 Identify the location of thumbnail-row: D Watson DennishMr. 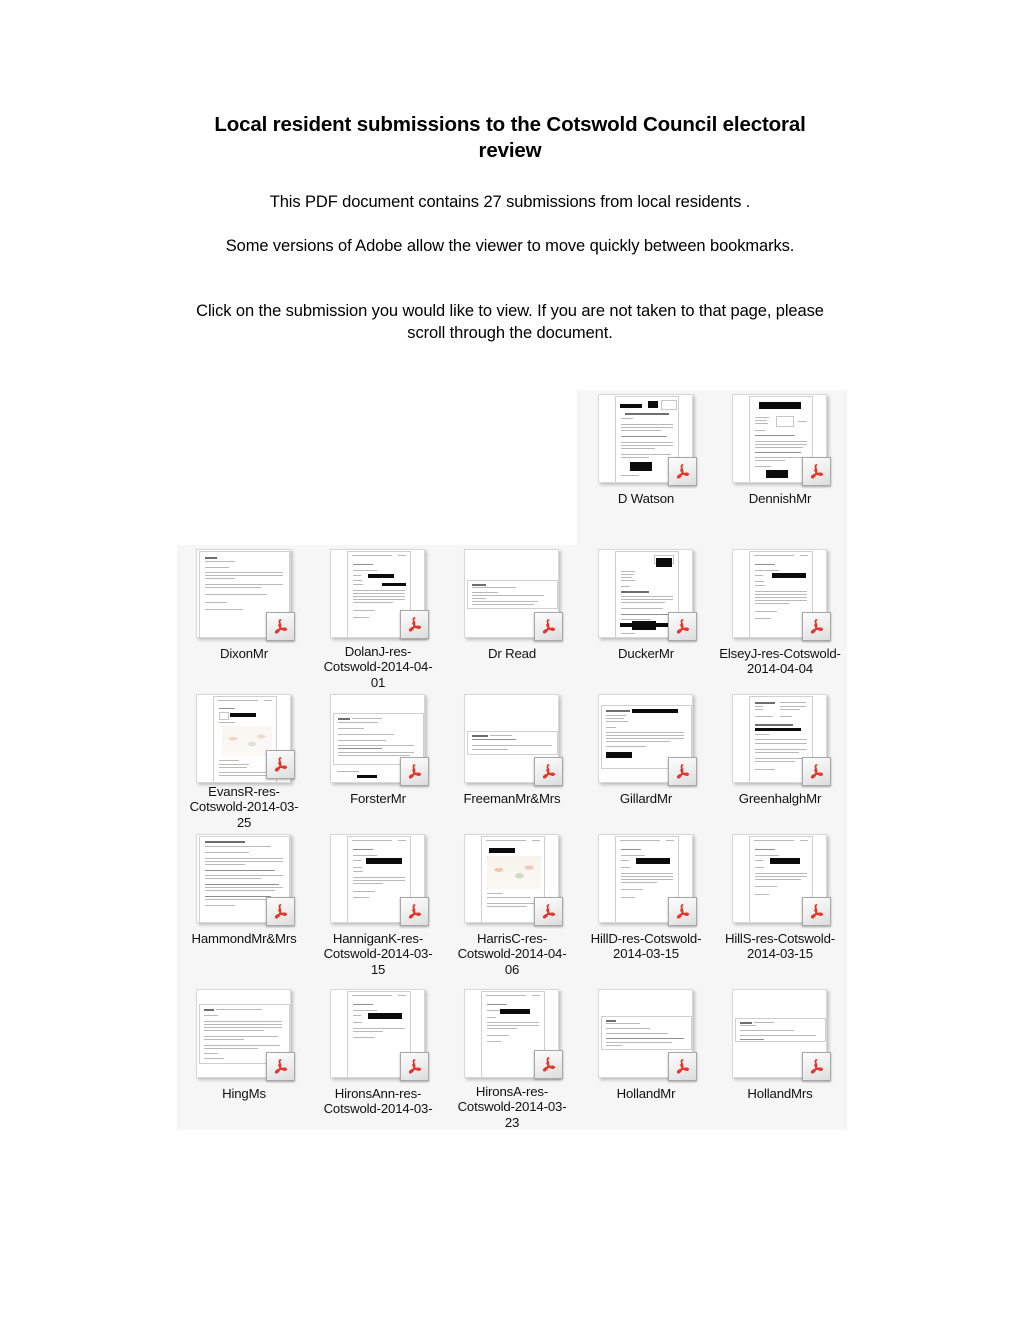
(512, 467).